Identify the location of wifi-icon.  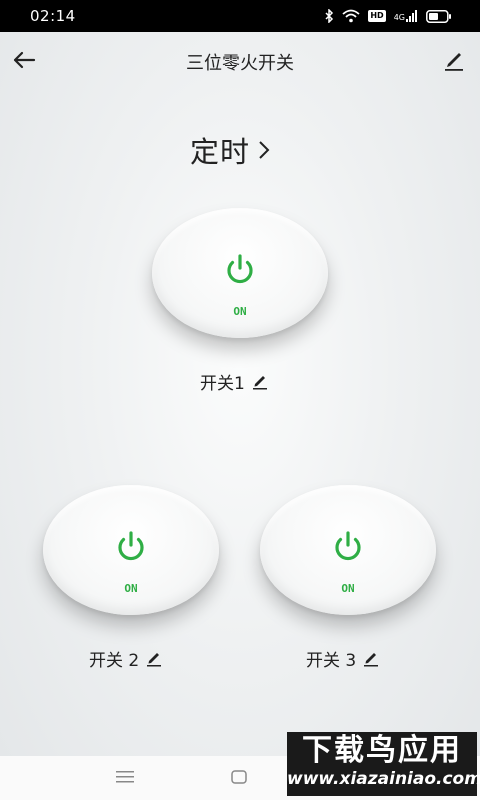
(351, 16).